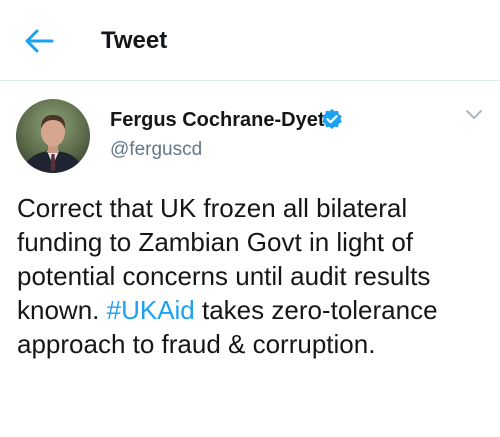  Describe the element at coordinates (151, 310) in the screenshot. I see `hashtag-link: #UKAid` at that location.